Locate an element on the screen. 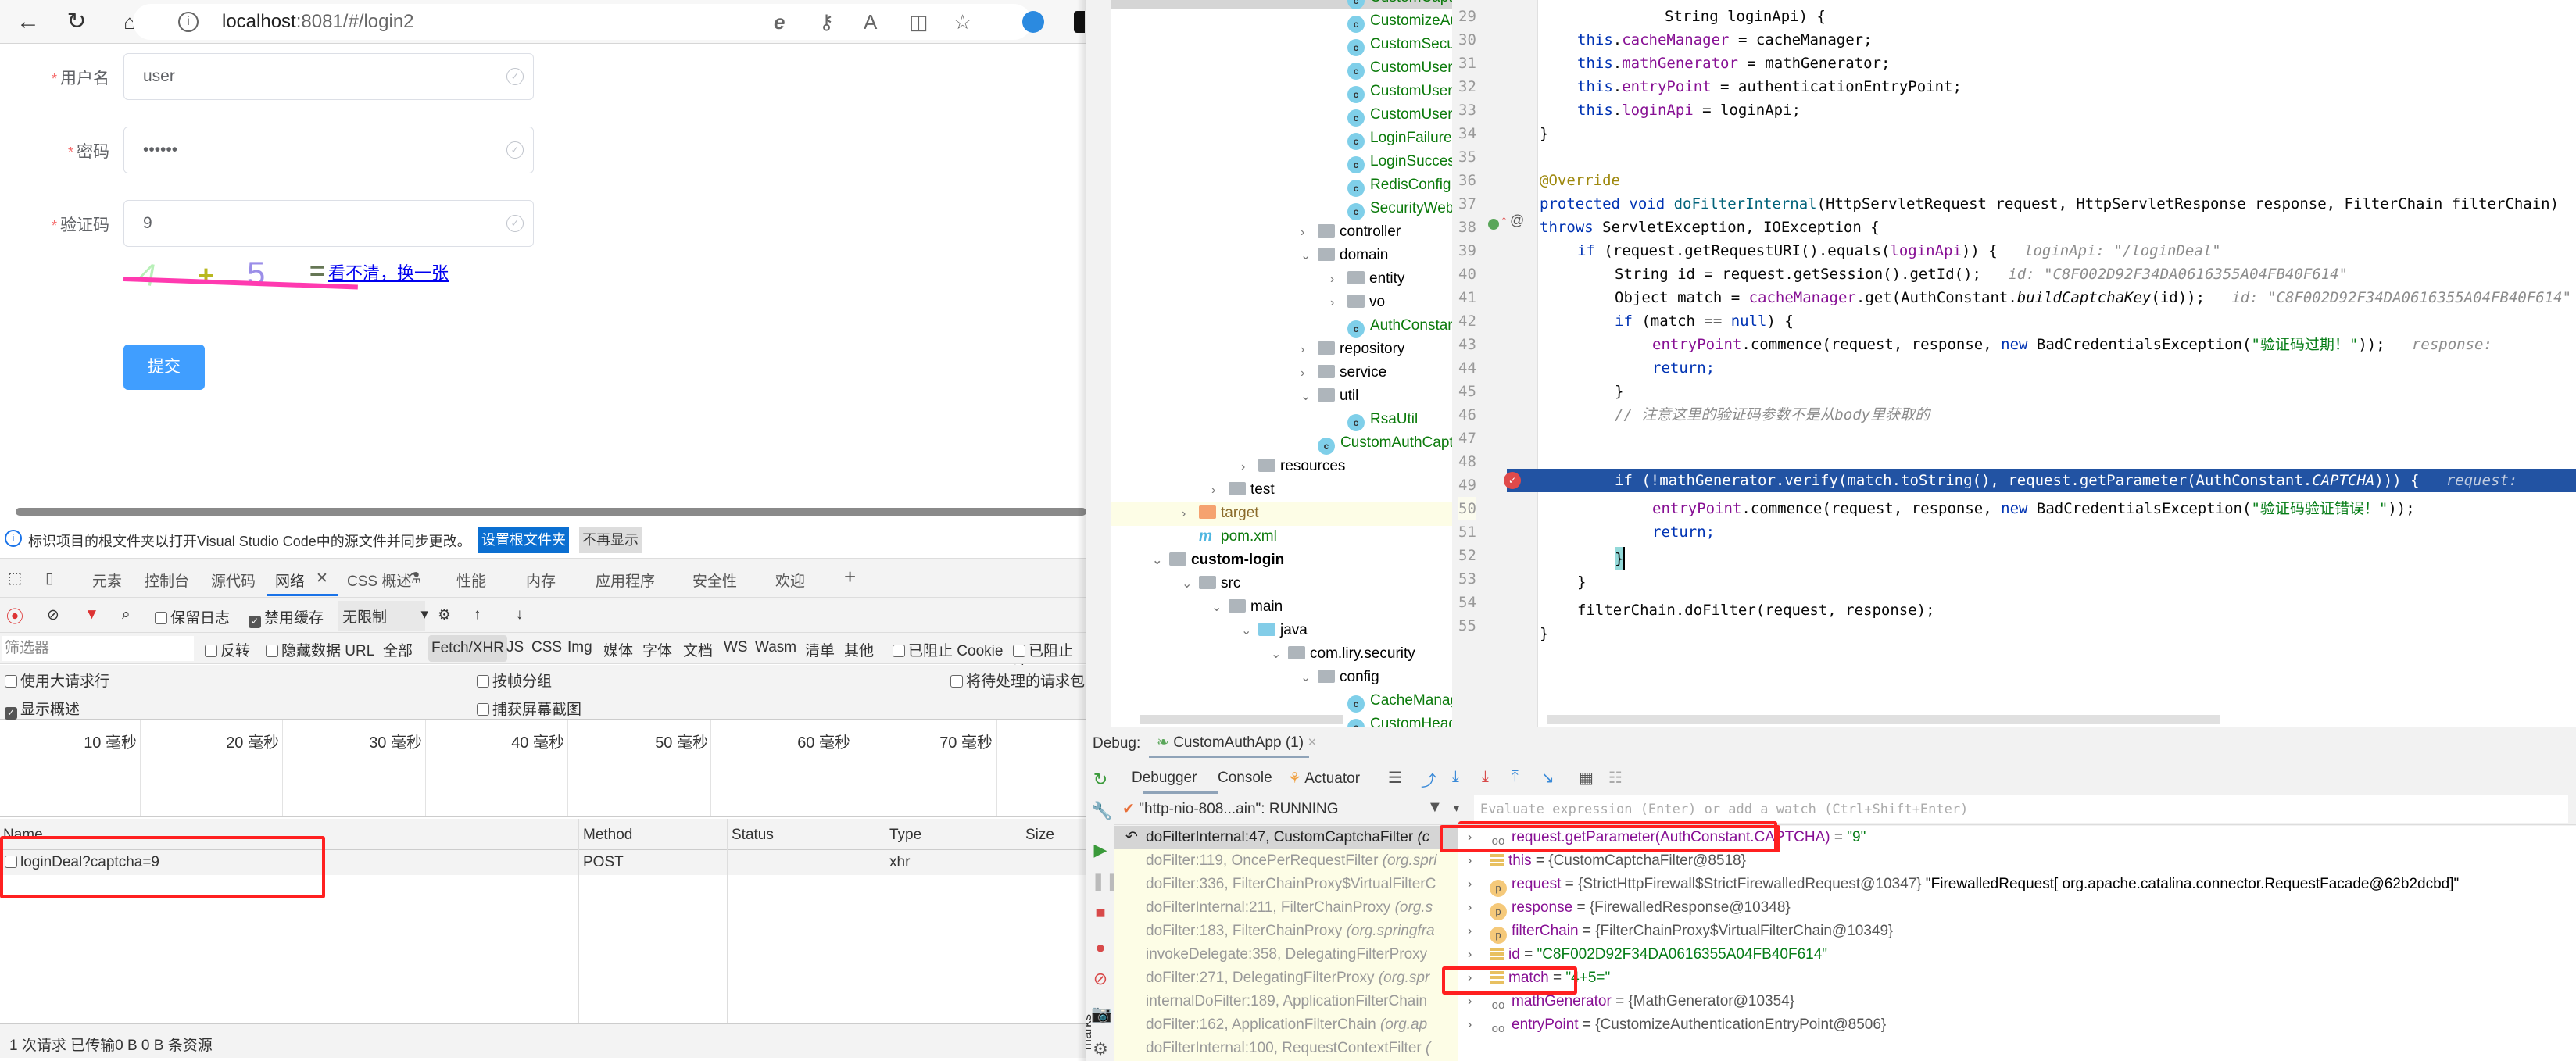 This screenshot has height=1061, width=2576. rerun-icon: ↻ is located at coordinates (1100, 780).